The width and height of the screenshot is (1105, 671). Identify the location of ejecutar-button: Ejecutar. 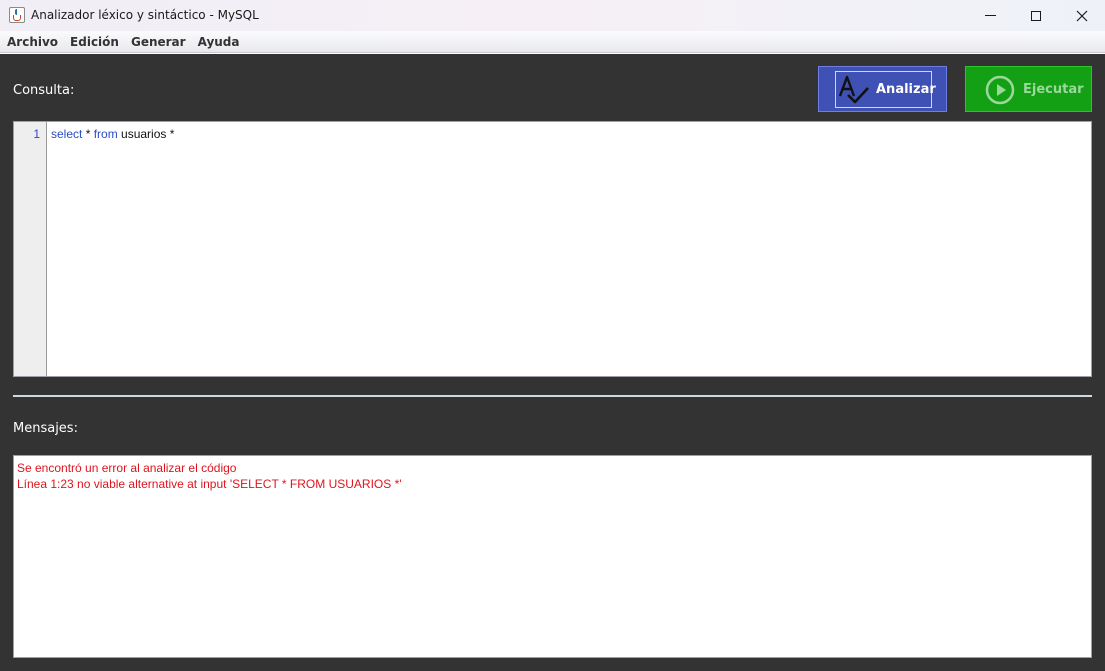
(1028, 89).